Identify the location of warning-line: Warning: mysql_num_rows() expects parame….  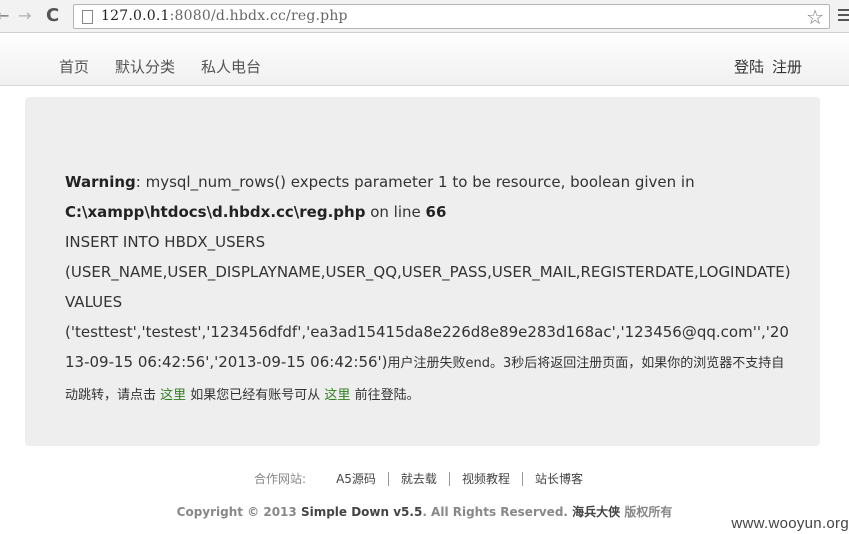
(430, 182).